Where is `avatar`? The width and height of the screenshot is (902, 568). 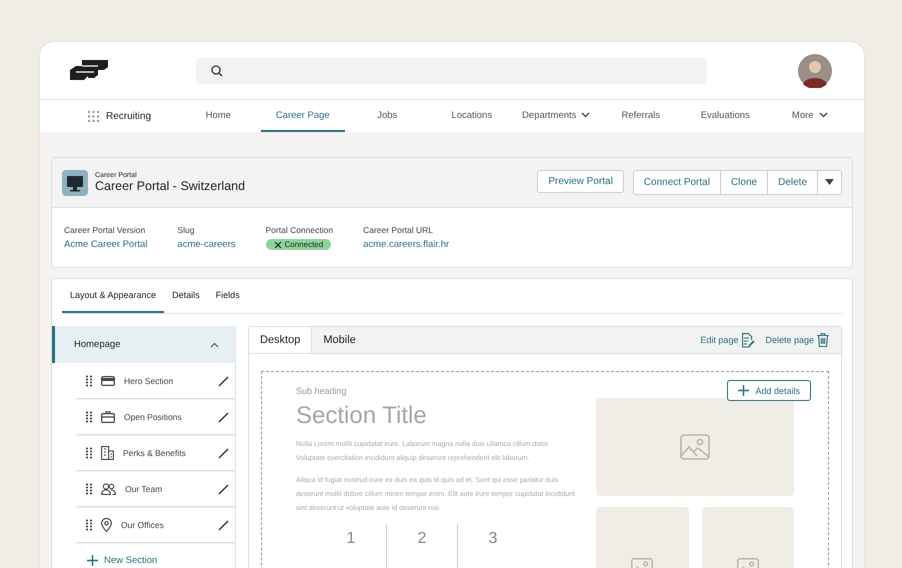 avatar is located at coordinates (815, 71).